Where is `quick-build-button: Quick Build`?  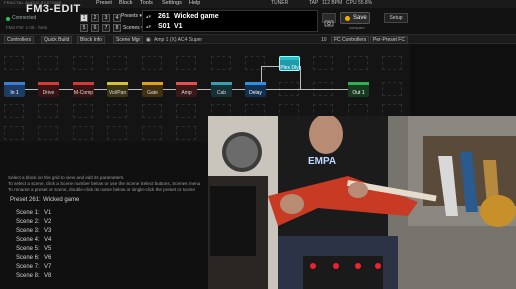
quick-build-button: Quick Build is located at coordinates (57, 40).